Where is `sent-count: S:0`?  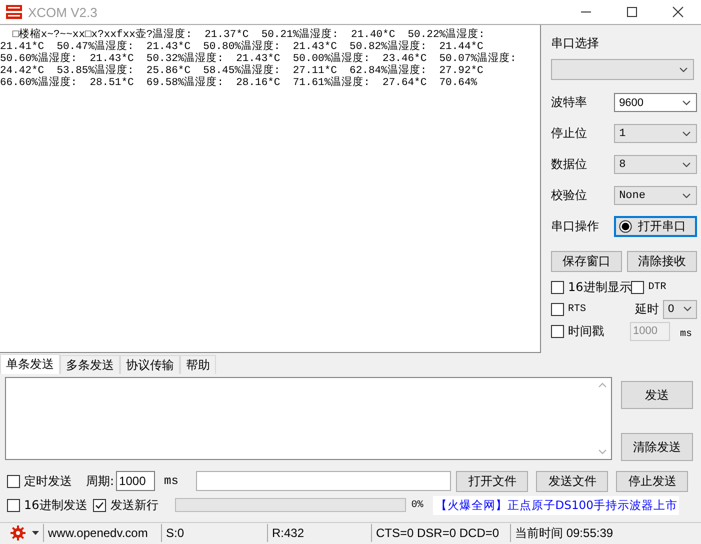 sent-count: S:0 is located at coordinates (215, 533).